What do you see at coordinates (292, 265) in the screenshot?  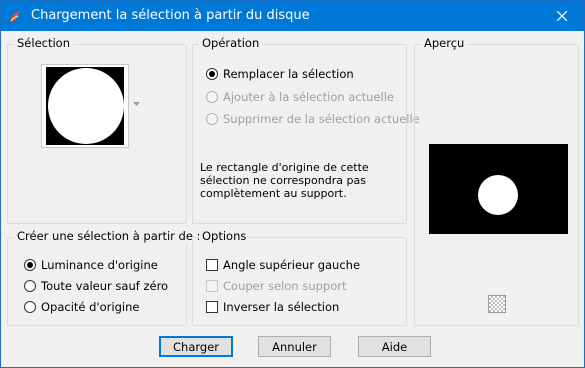 I see `checkbox-label: Angle supérieur gauche` at bounding box center [292, 265].